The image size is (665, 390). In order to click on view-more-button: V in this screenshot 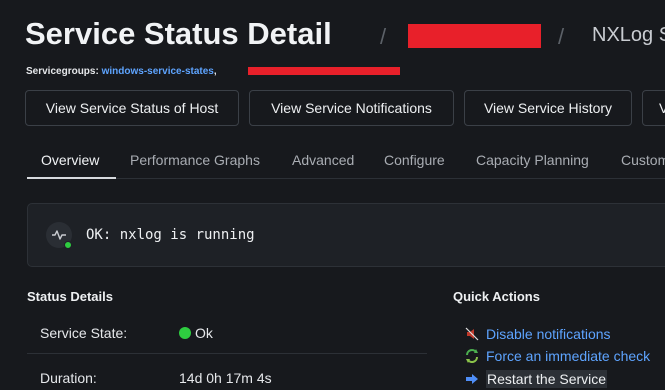, I will do `click(653, 108)`.